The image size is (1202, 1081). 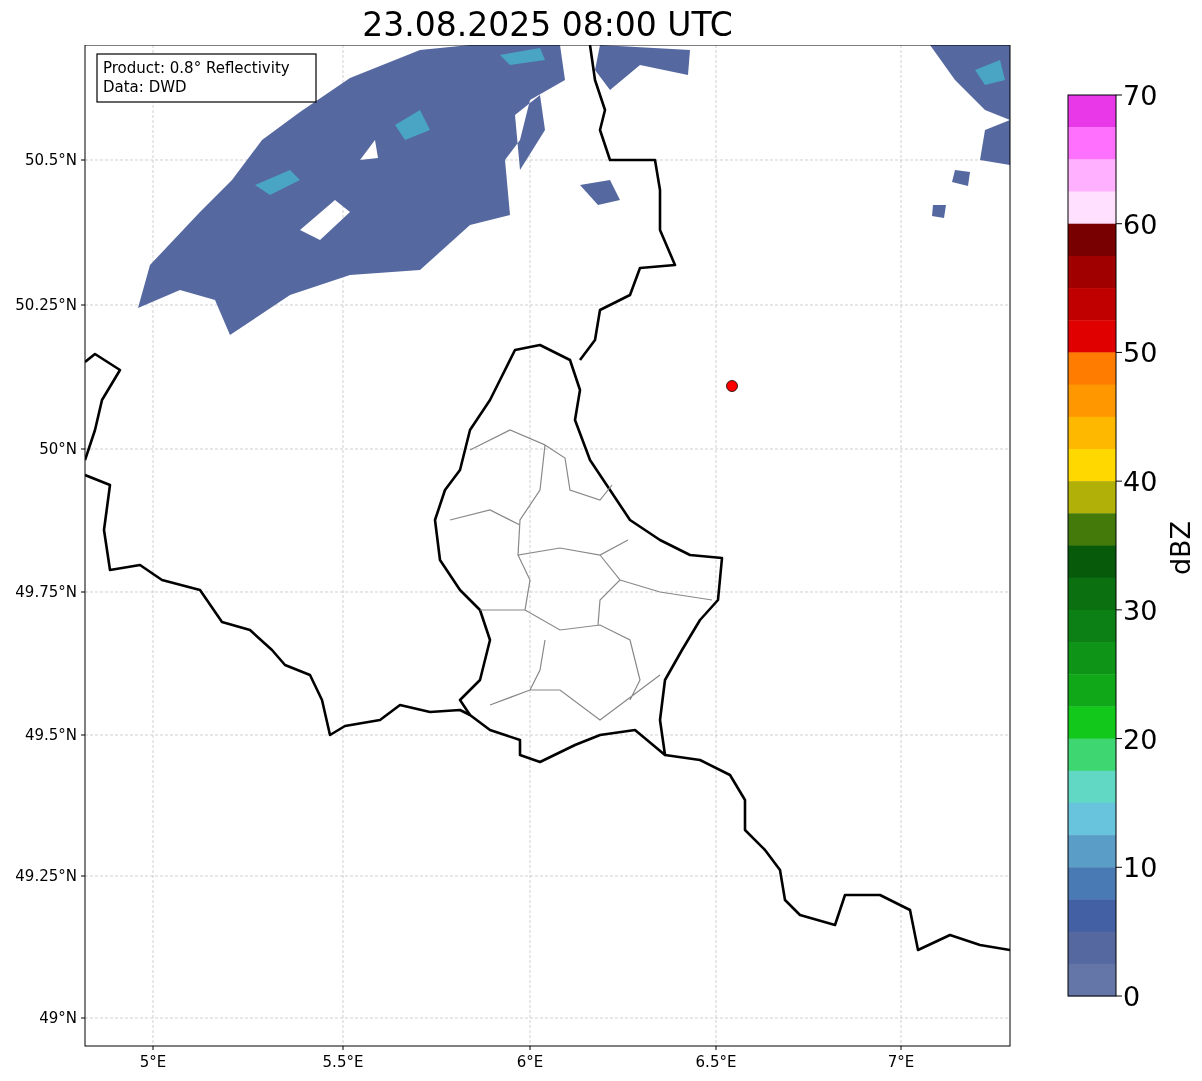 I want to click on longitude-label: 6°E, so click(x=530, y=1062).